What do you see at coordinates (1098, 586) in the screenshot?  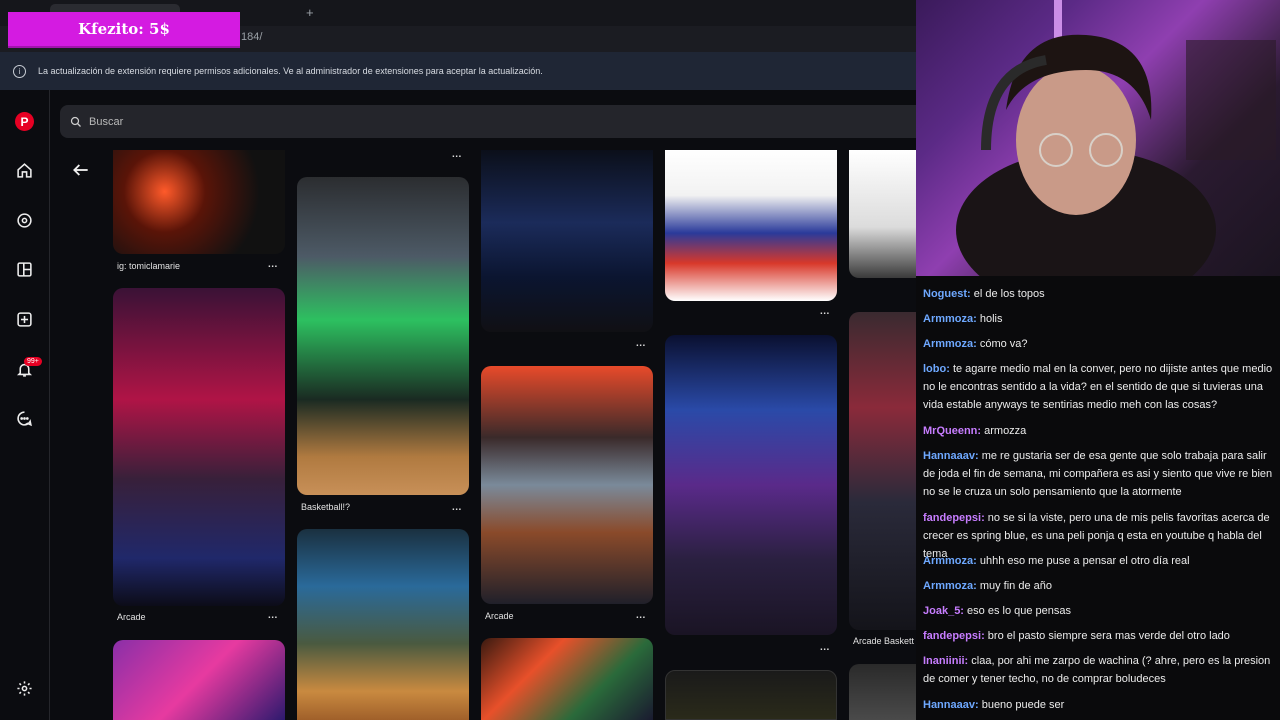 I see `chat-message: Armmoza: muy fin de año` at bounding box center [1098, 586].